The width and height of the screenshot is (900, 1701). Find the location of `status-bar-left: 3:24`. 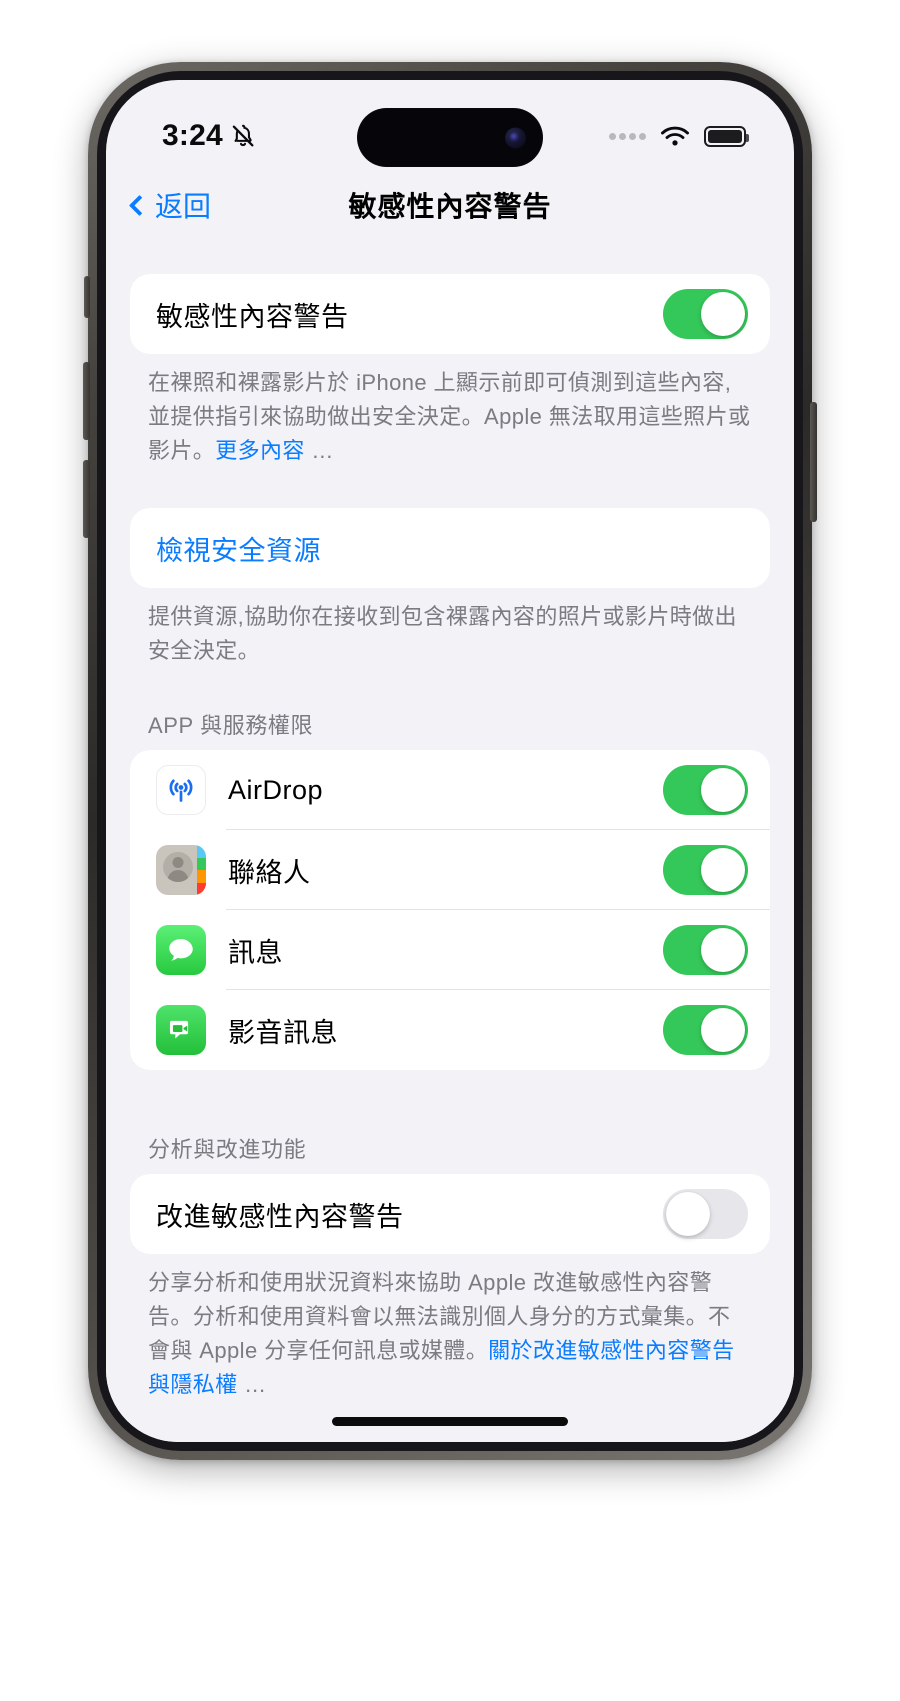

status-bar-left: 3:24 is located at coordinates (209, 136).